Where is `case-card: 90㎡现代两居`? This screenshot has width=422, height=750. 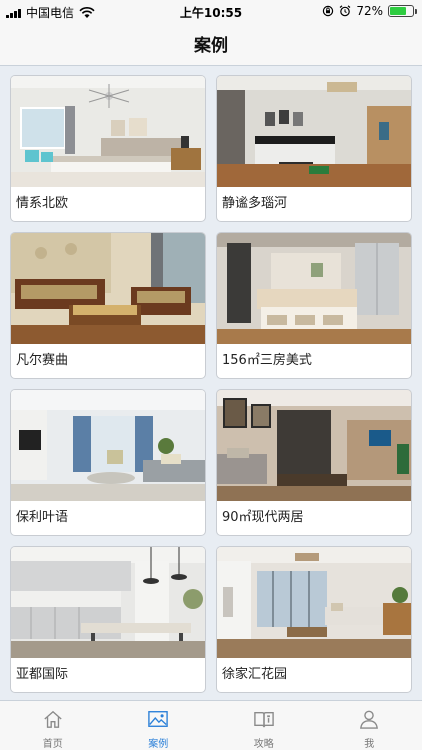 case-card: 90㎡现代两居 is located at coordinates (314, 462).